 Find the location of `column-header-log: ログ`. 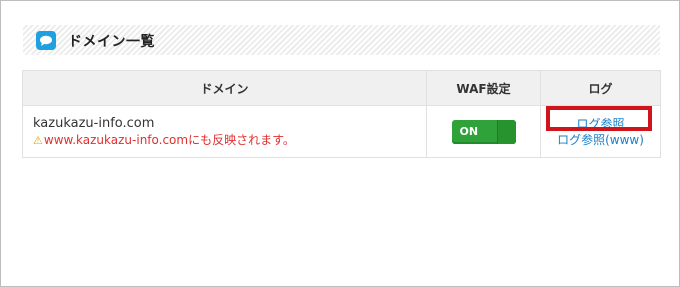

column-header-log: ログ is located at coordinates (600, 88).